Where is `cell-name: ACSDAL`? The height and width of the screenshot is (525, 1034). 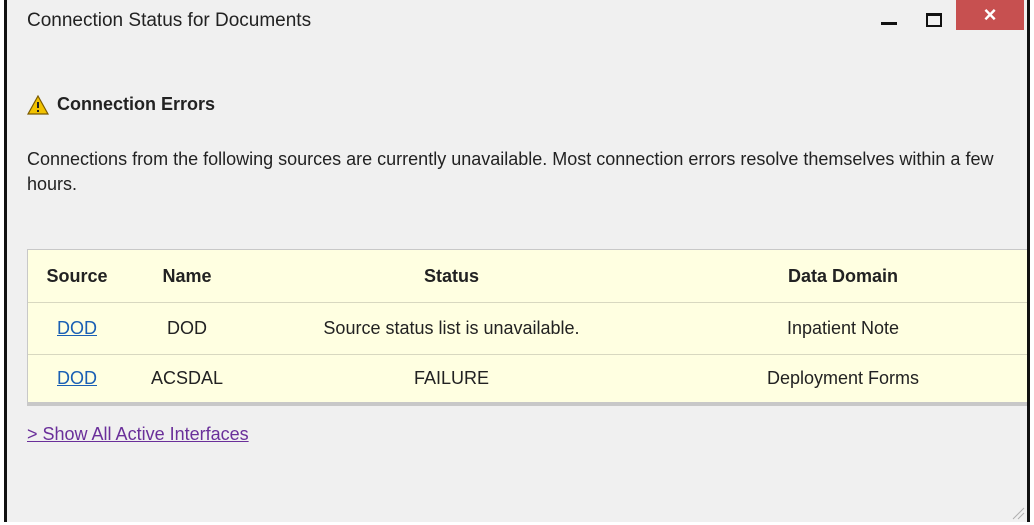 cell-name: ACSDAL is located at coordinates (187, 379).